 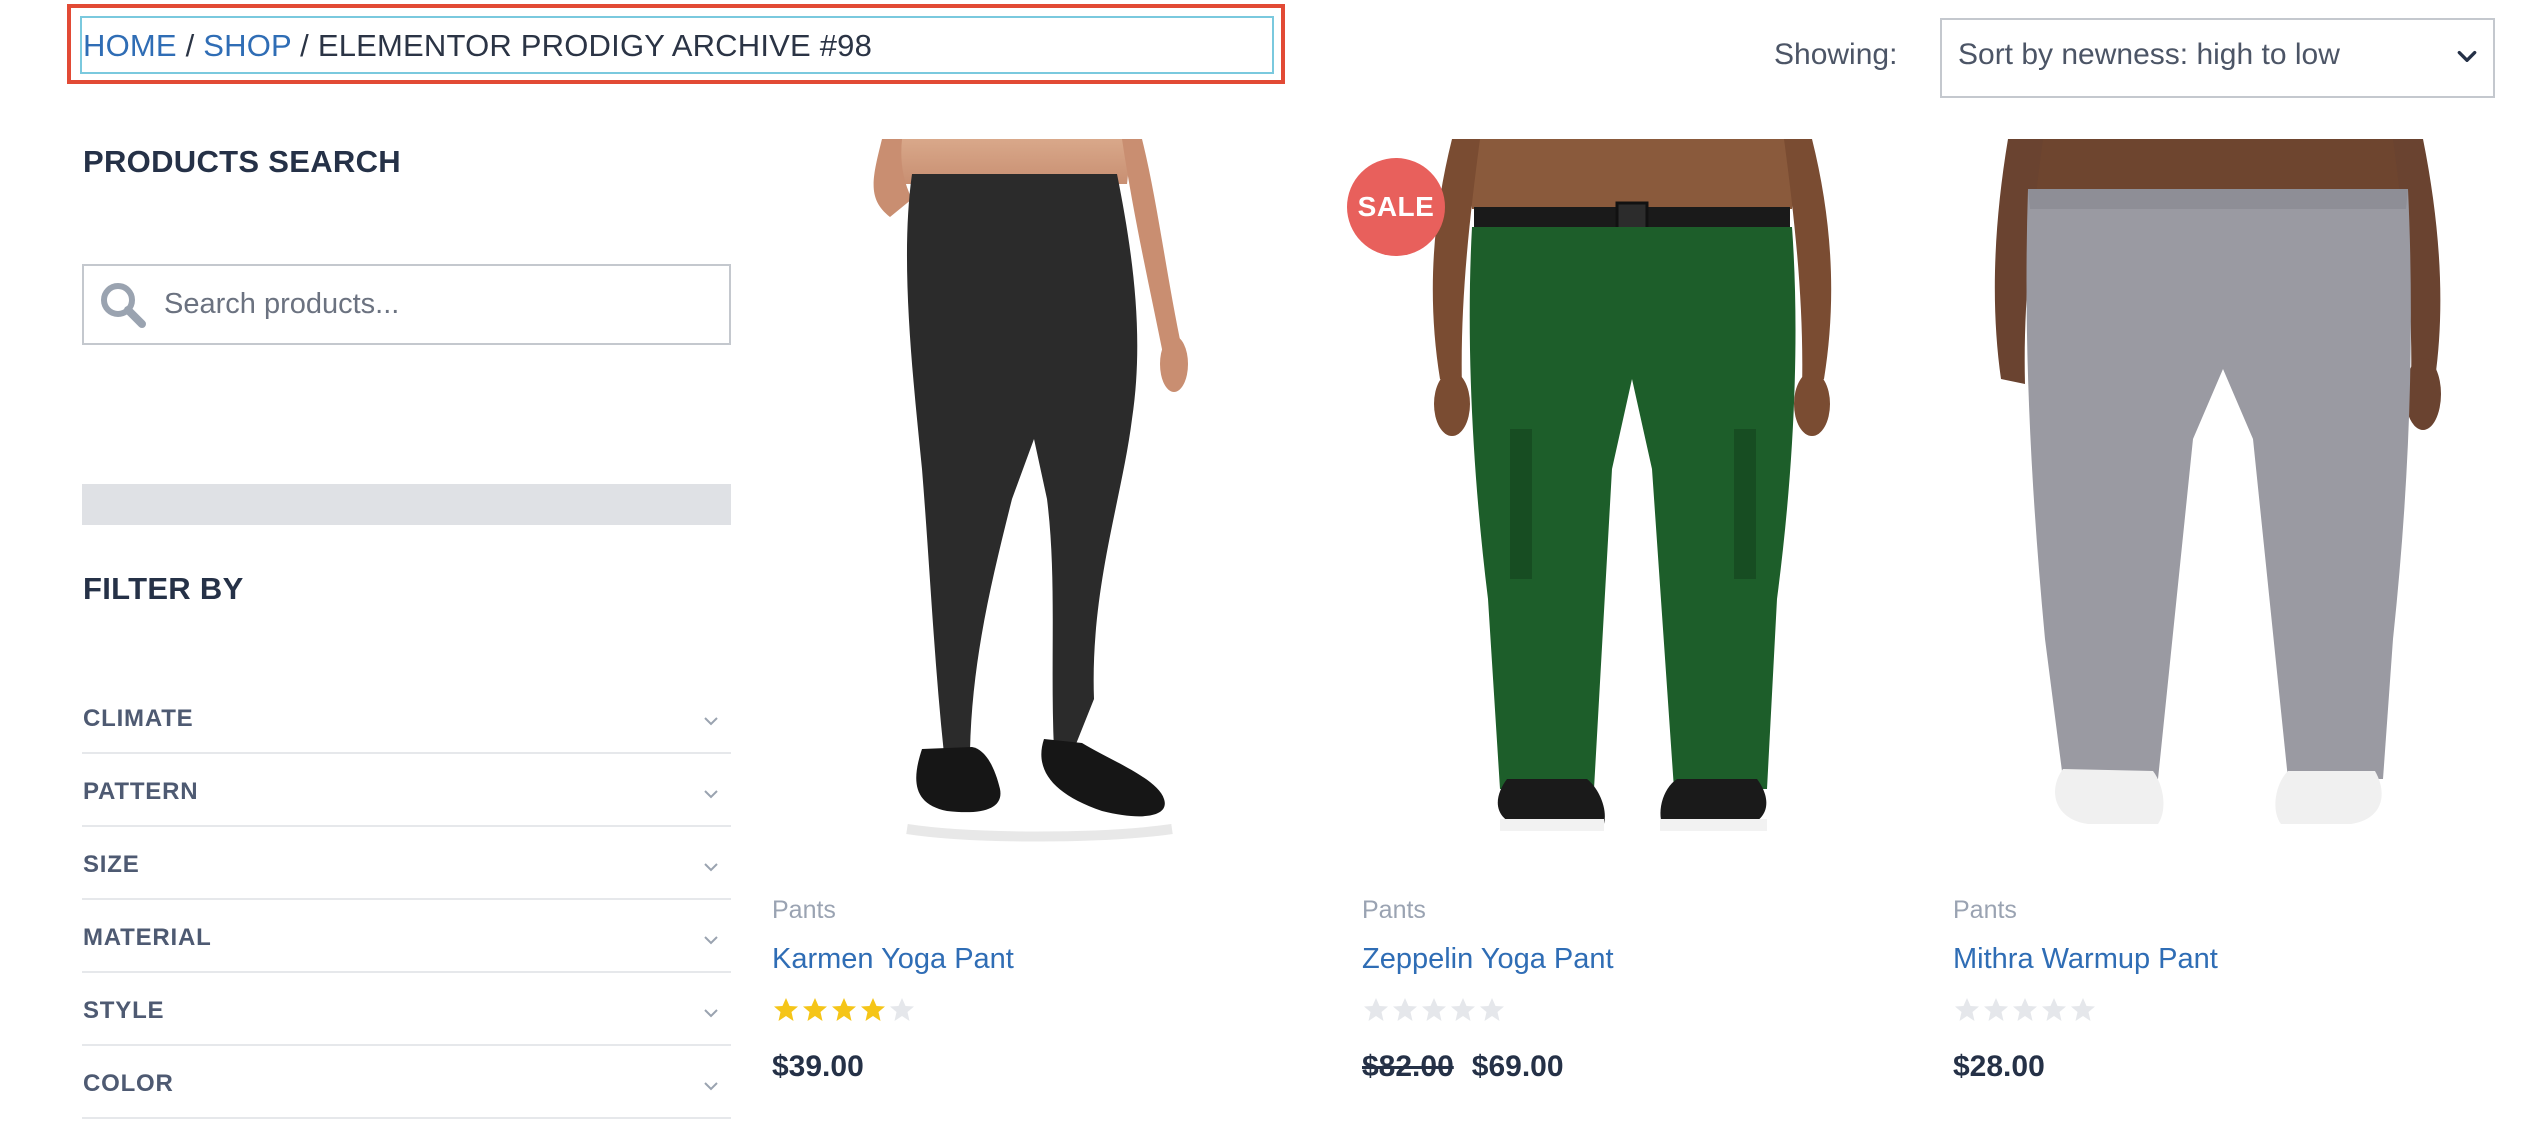 I want to click on product-price: $39.00, so click(x=818, y=1067).